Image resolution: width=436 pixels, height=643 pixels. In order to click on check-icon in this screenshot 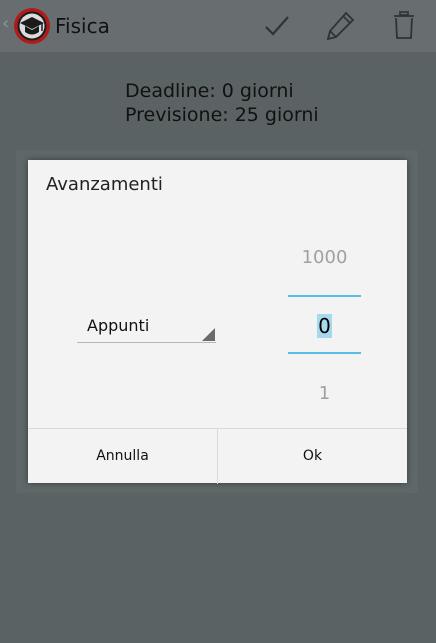, I will do `click(277, 26)`.